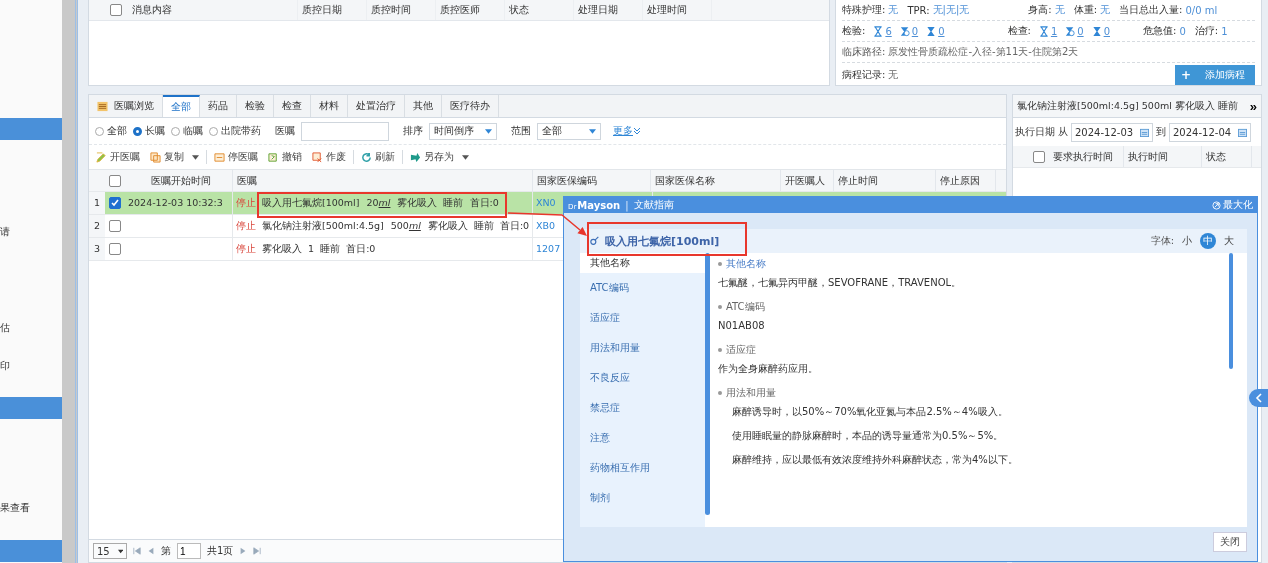  What do you see at coordinates (592, 131) in the screenshot?
I see `caret-icon` at bounding box center [592, 131].